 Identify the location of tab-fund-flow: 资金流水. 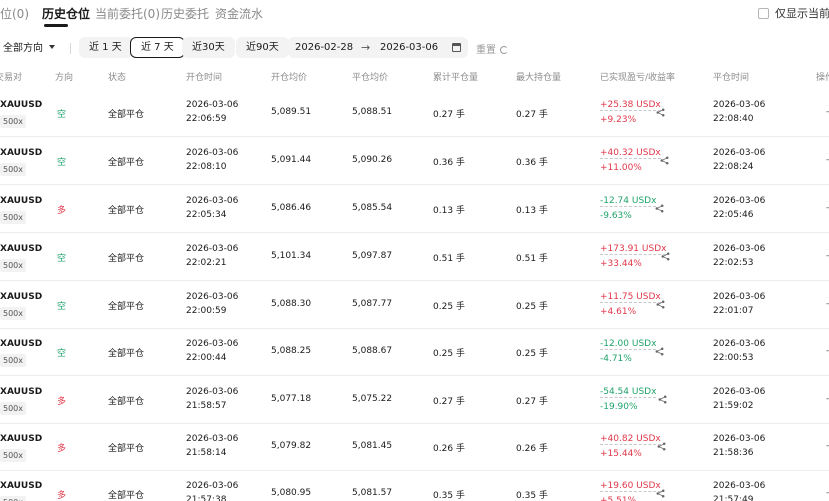
(239, 13).